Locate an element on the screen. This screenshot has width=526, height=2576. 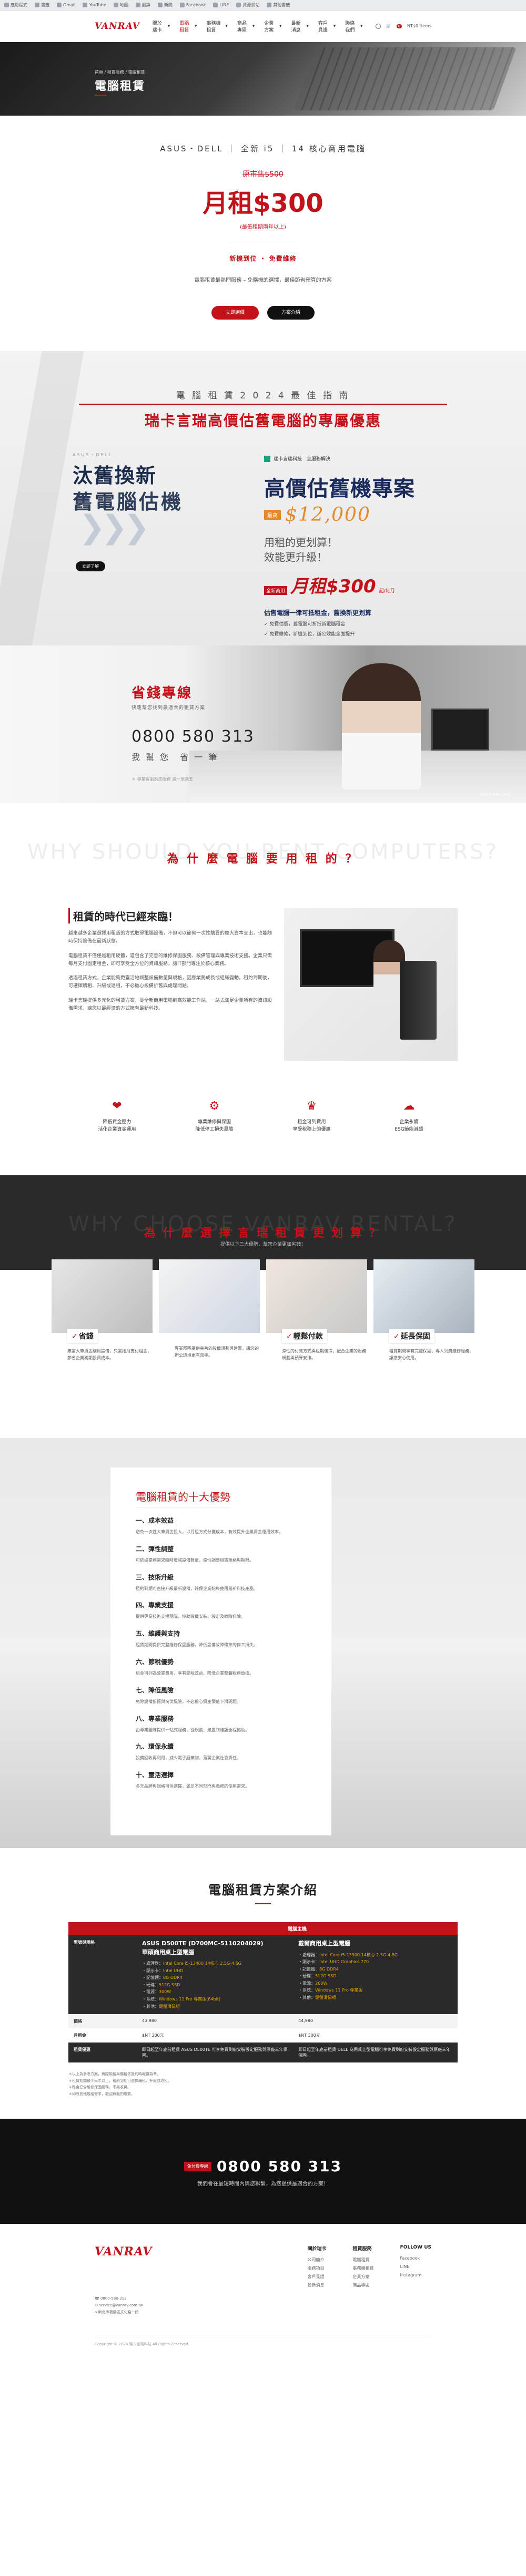
advantage-item: 九、環保永續 設備回收再利用，減少電子廢棄物，落實企業社會責任。 is located at coordinates (221, 1752).